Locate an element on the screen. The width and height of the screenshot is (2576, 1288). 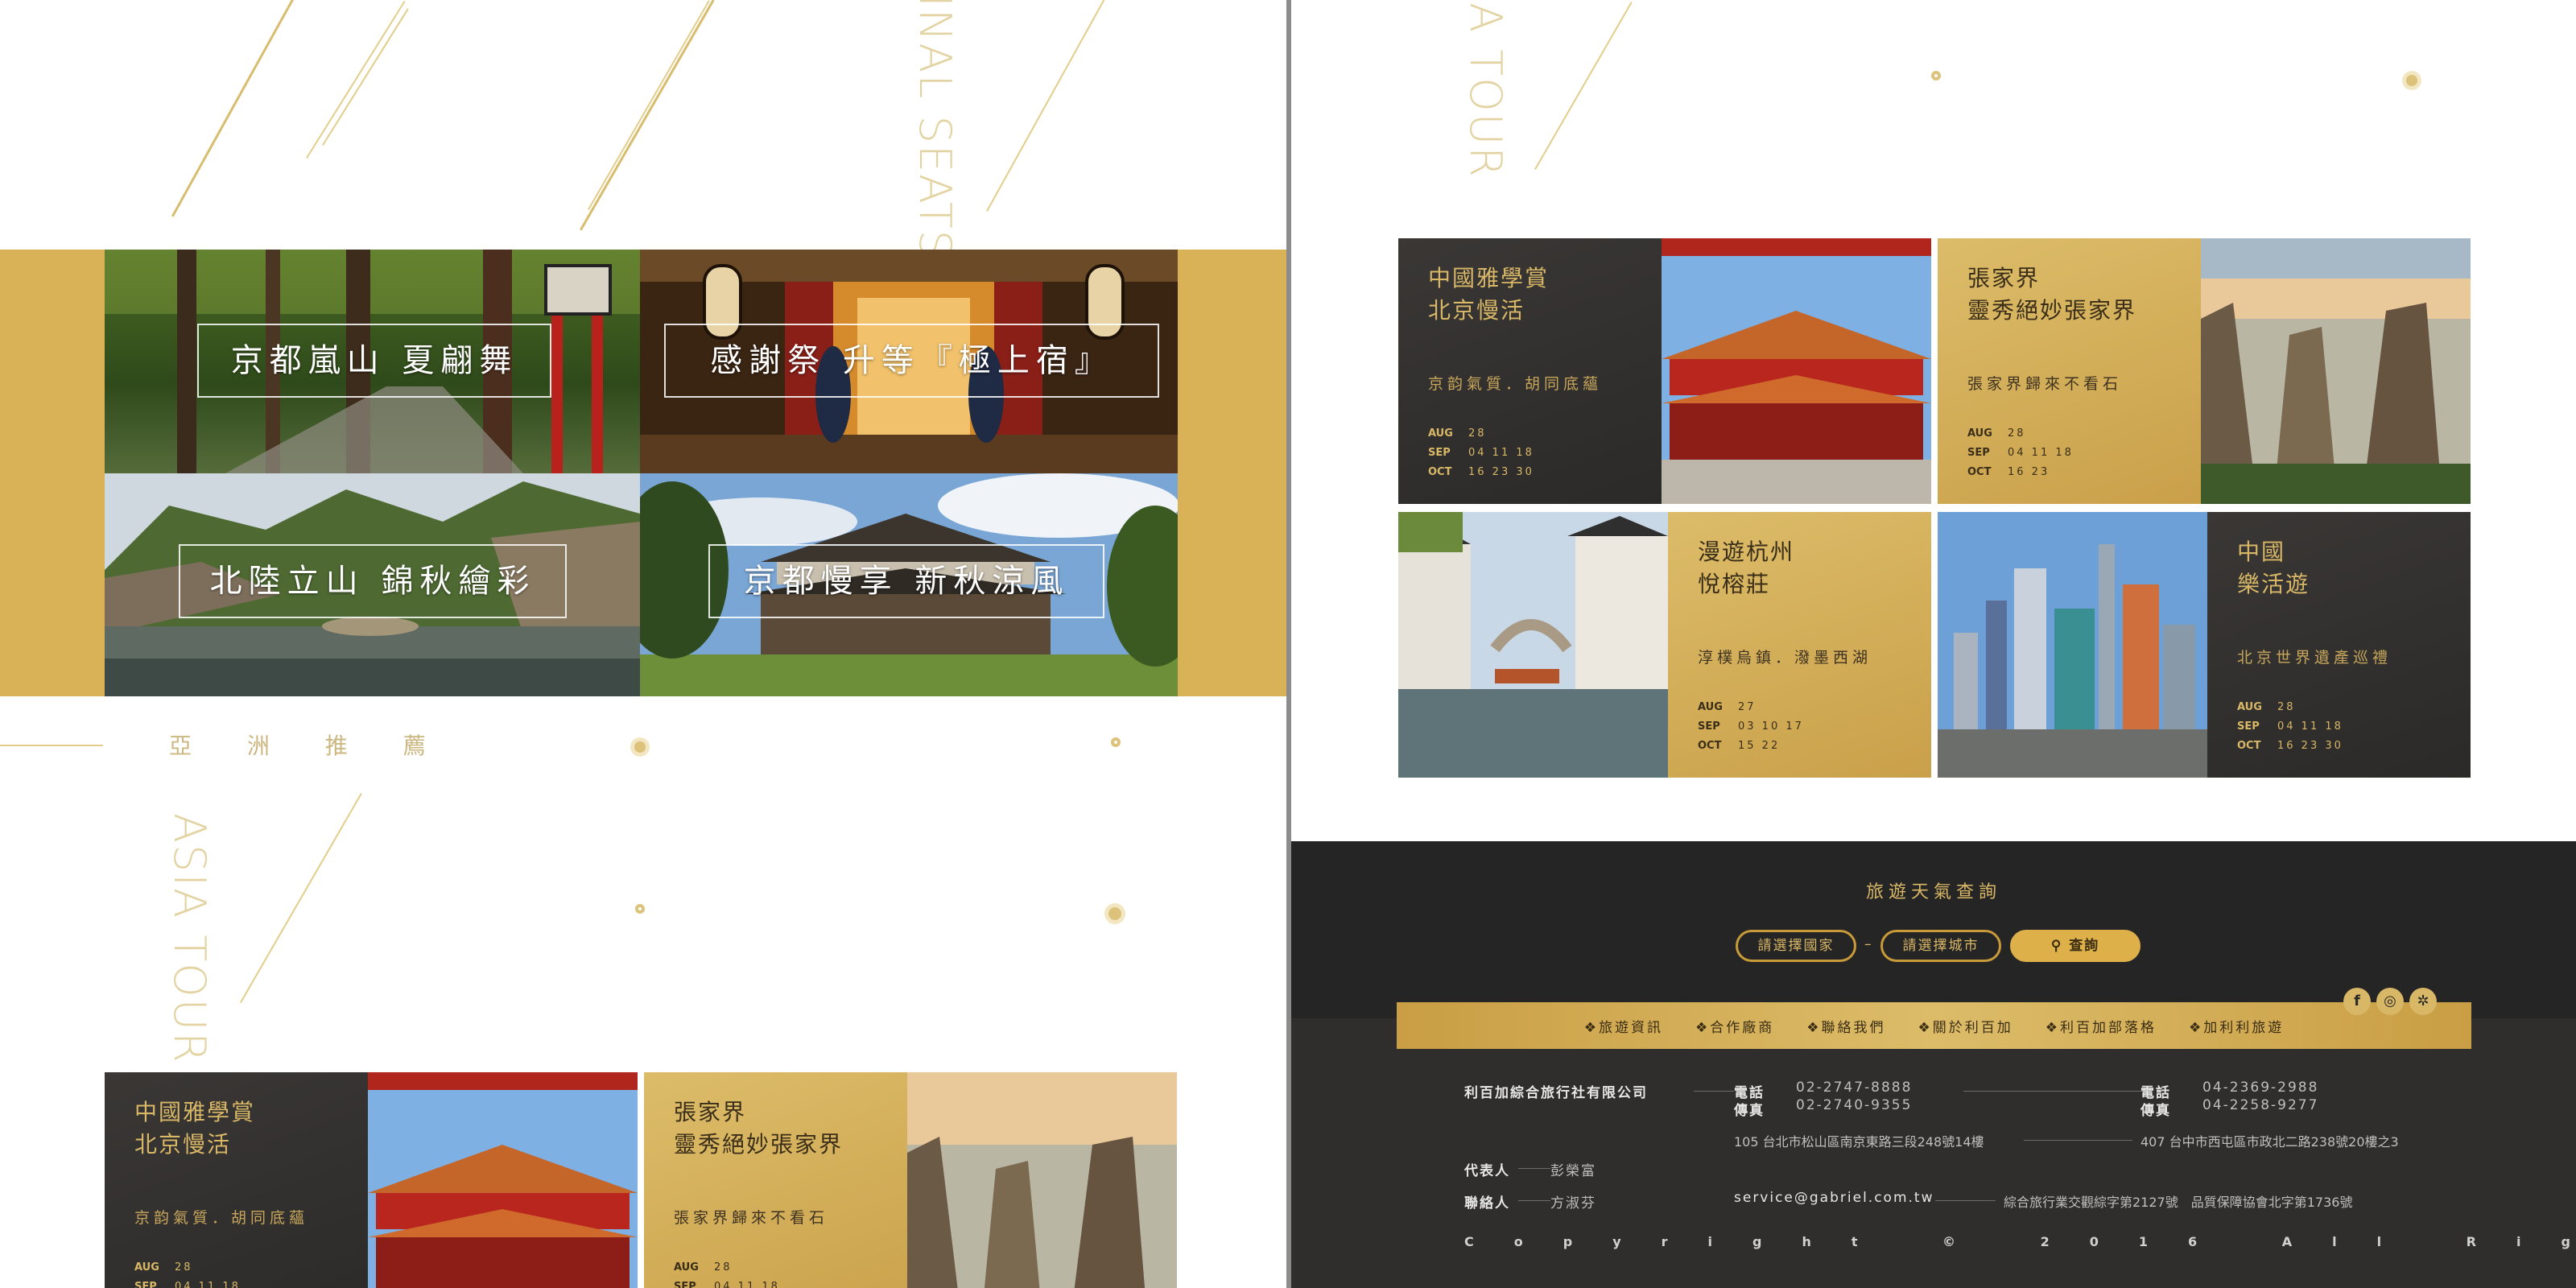
tour-card-beijing: 中國雅學賞 北京慢活 京韵氣質．胡同底蘊 AUG 28 SEP 04 11 18 is located at coordinates (371, 1180).